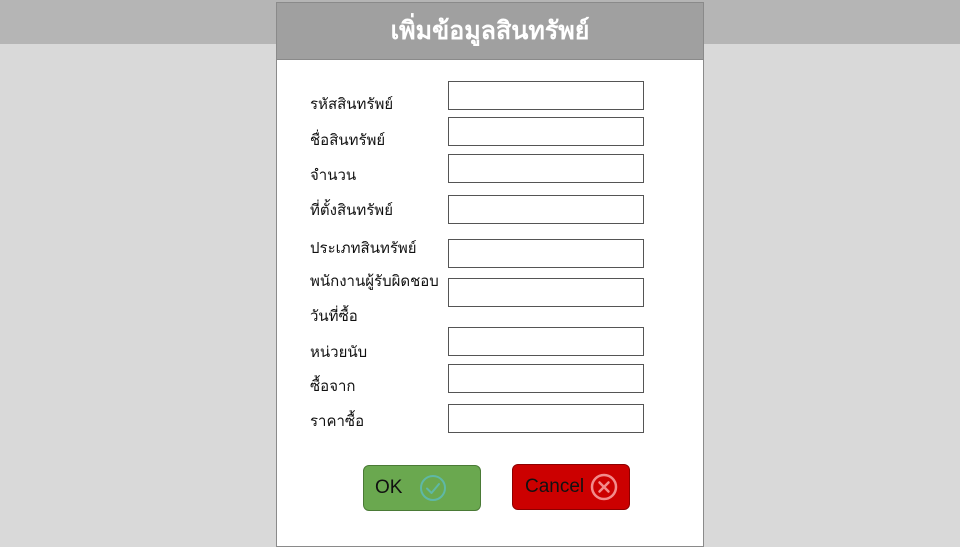  What do you see at coordinates (555, 486) in the screenshot?
I see `cancel-button-label: Cancel` at bounding box center [555, 486].